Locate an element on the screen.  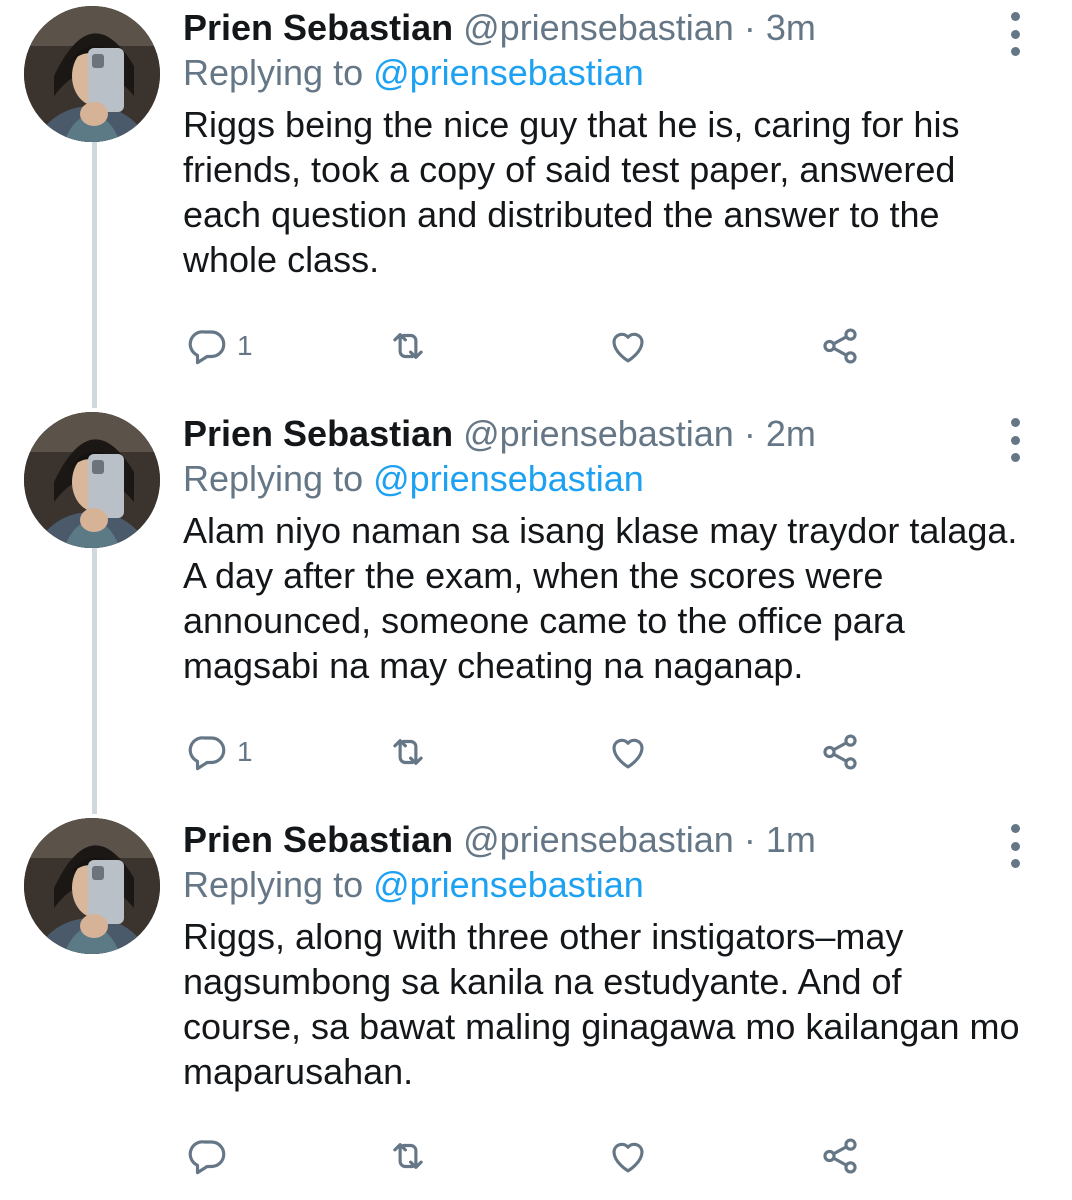
tweet-header: Prien Sebastian @priensebastian · 2m is located at coordinates (613, 434).